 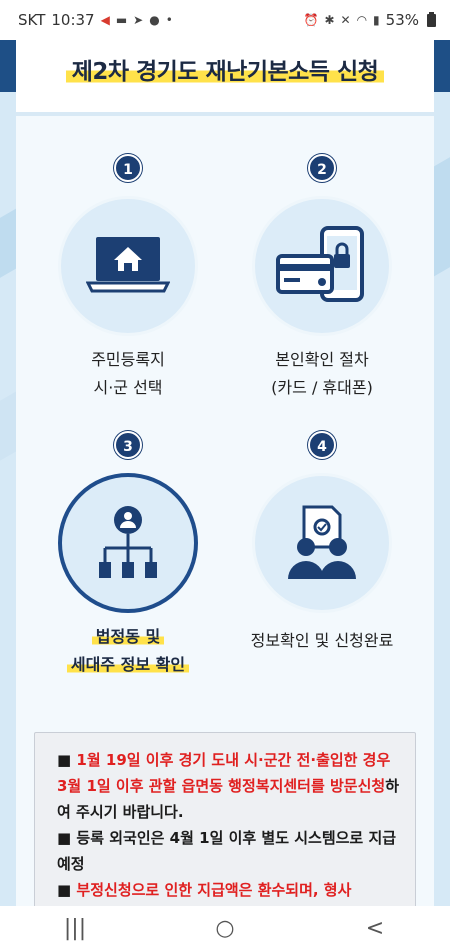 I want to click on step-1: 1 주민등록지 시·군 선택, so click(x=128, y=278).